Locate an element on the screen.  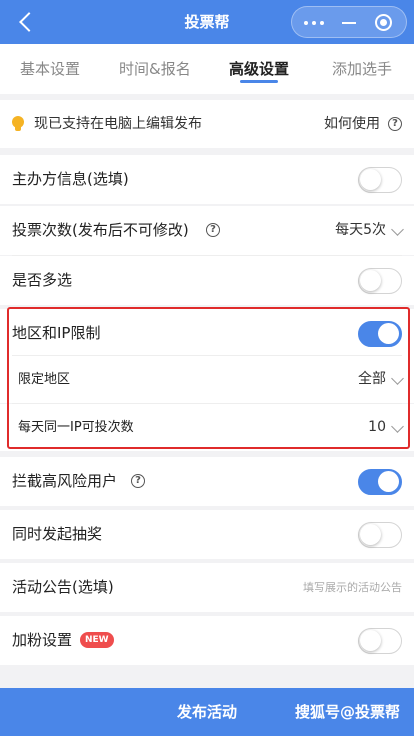
fans-label: 加粉设置 is located at coordinates (42, 640).